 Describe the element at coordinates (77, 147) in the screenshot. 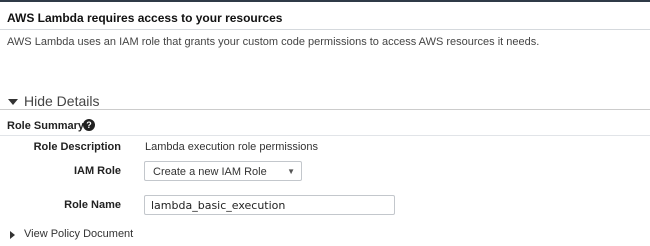

I see `role-description-label: Role Description` at that location.